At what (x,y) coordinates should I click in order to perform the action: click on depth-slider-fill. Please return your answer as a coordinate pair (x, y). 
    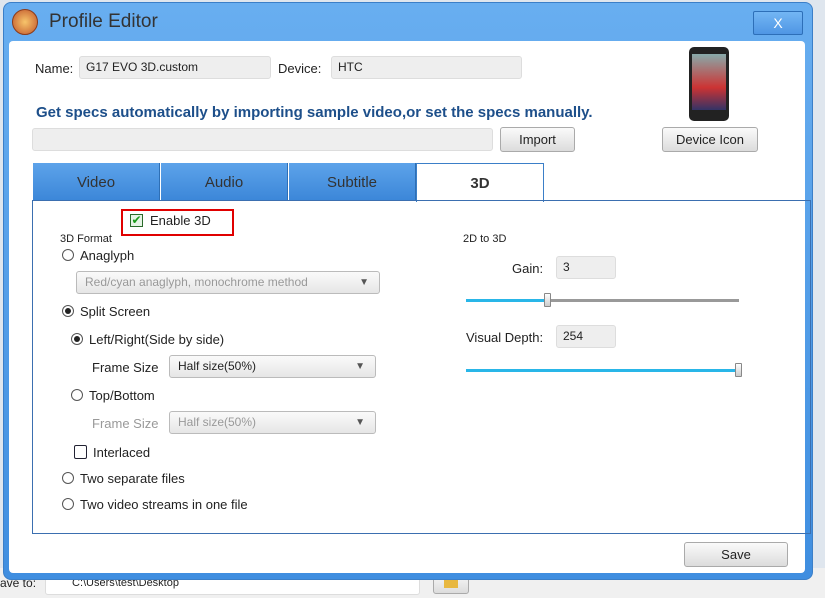
    Looking at the image, I should click on (602, 370).